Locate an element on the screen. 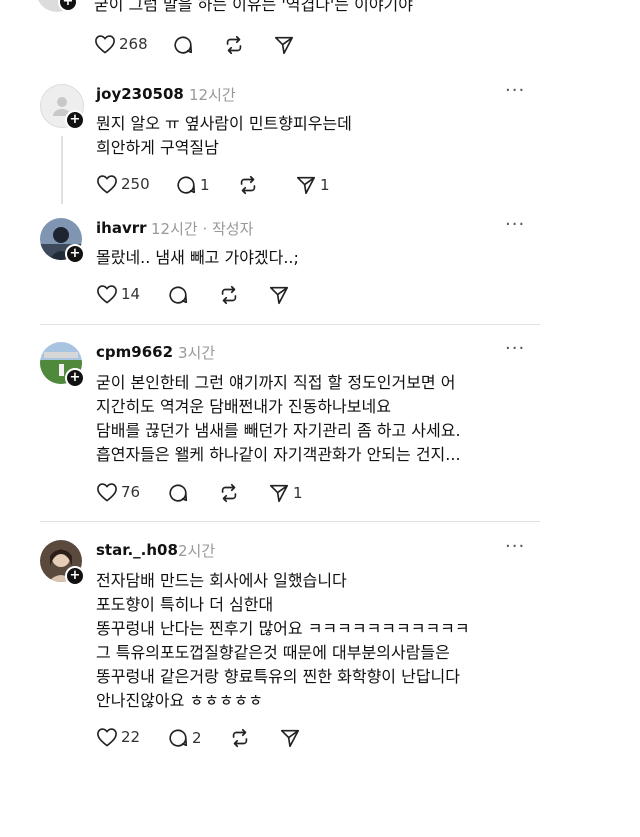 The height and width of the screenshot is (837, 640). comment-text-line: 포도향이 특히나 더 심한대 is located at coordinates (185, 604).